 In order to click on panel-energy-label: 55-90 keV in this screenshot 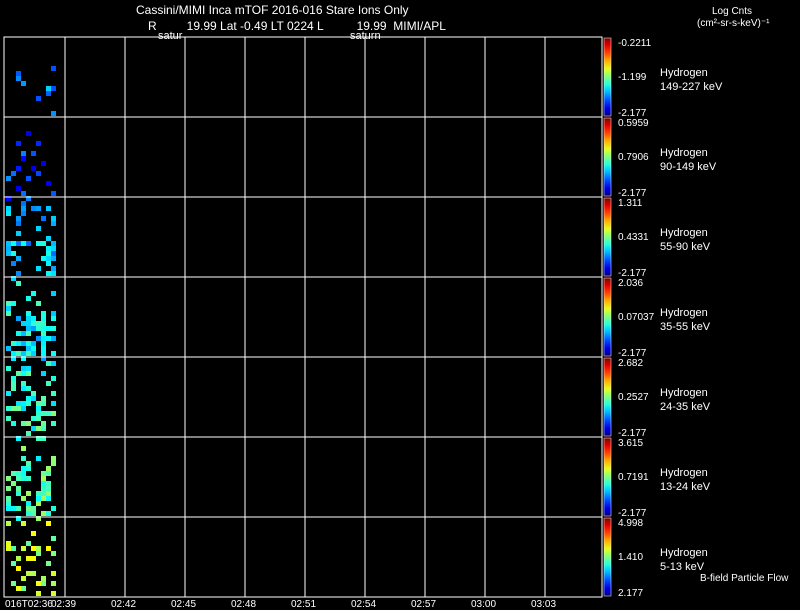, I will do `click(685, 247)`.